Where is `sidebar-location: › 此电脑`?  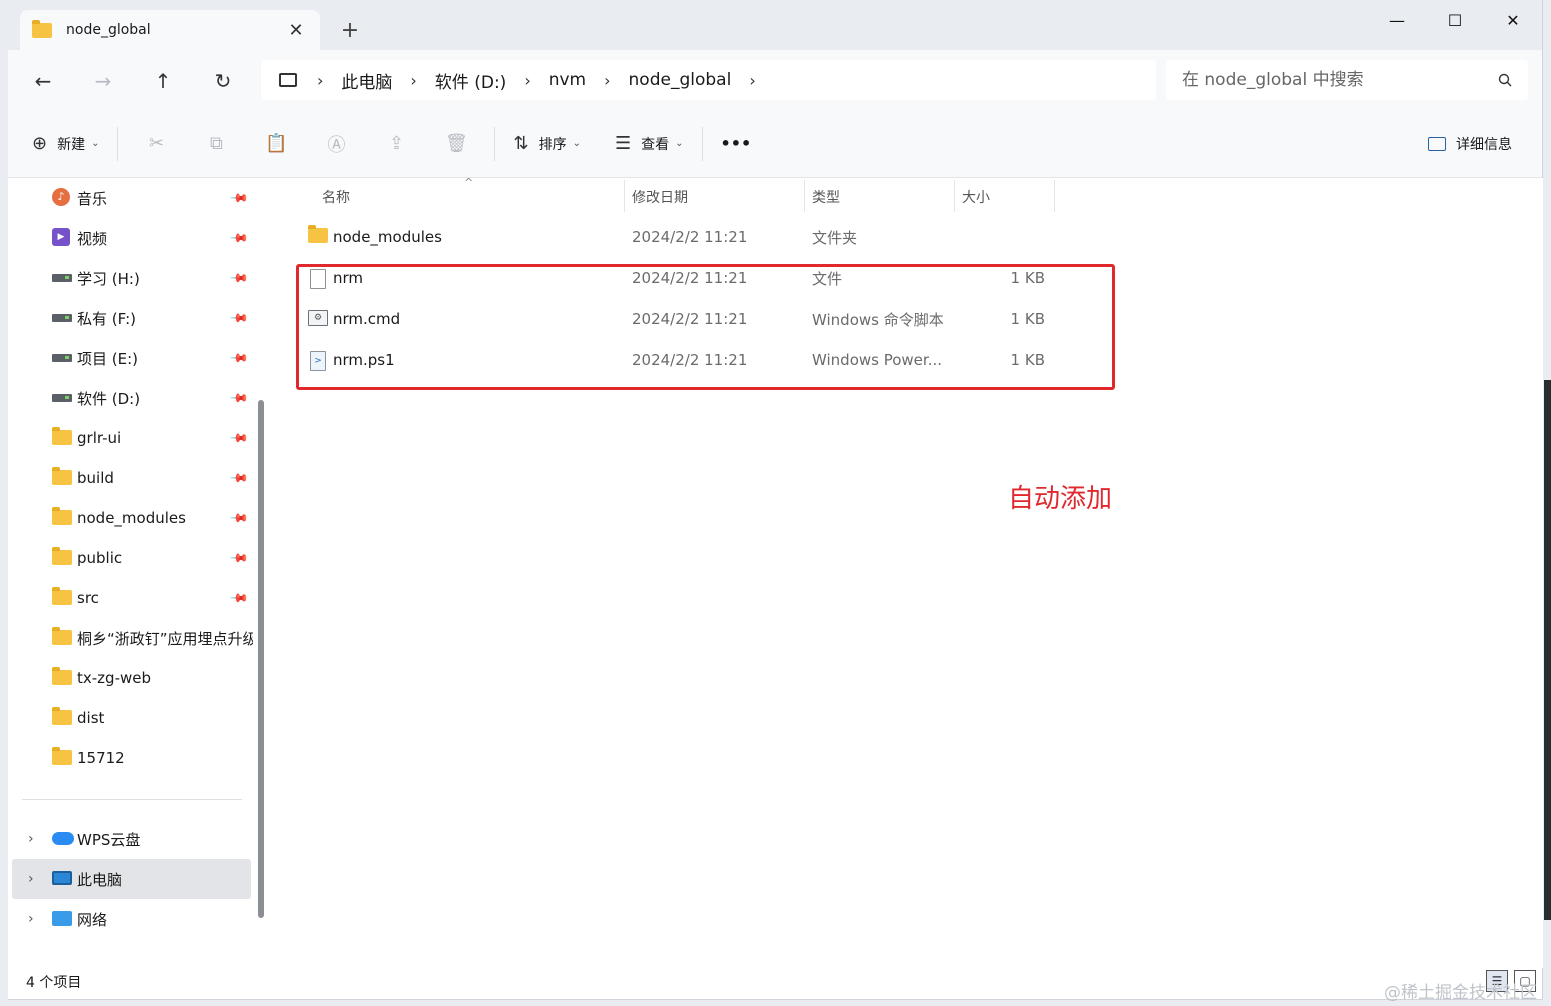
sidebar-location: › 此电脑 is located at coordinates (131, 879).